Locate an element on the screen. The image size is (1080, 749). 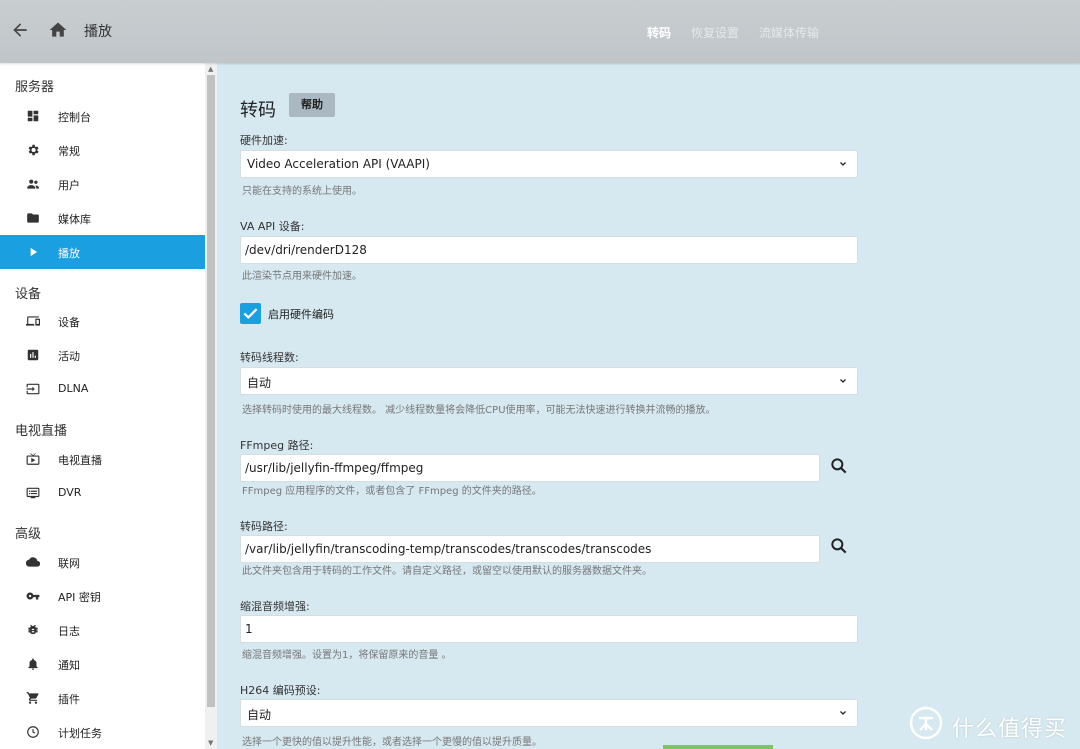
sidebar-item-plugins: 插件 is located at coordinates (102, 698).